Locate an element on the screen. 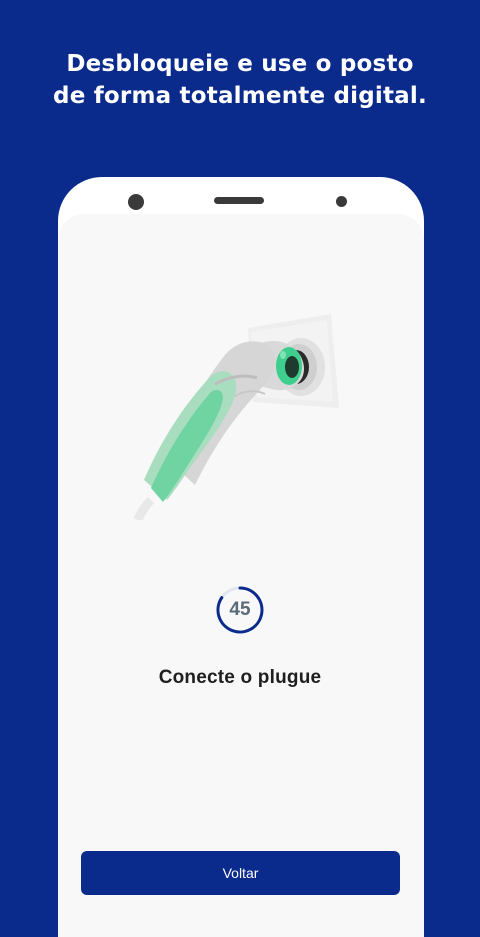 The image size is (480, 937). plug-cable is located at coordinates (144, 508).